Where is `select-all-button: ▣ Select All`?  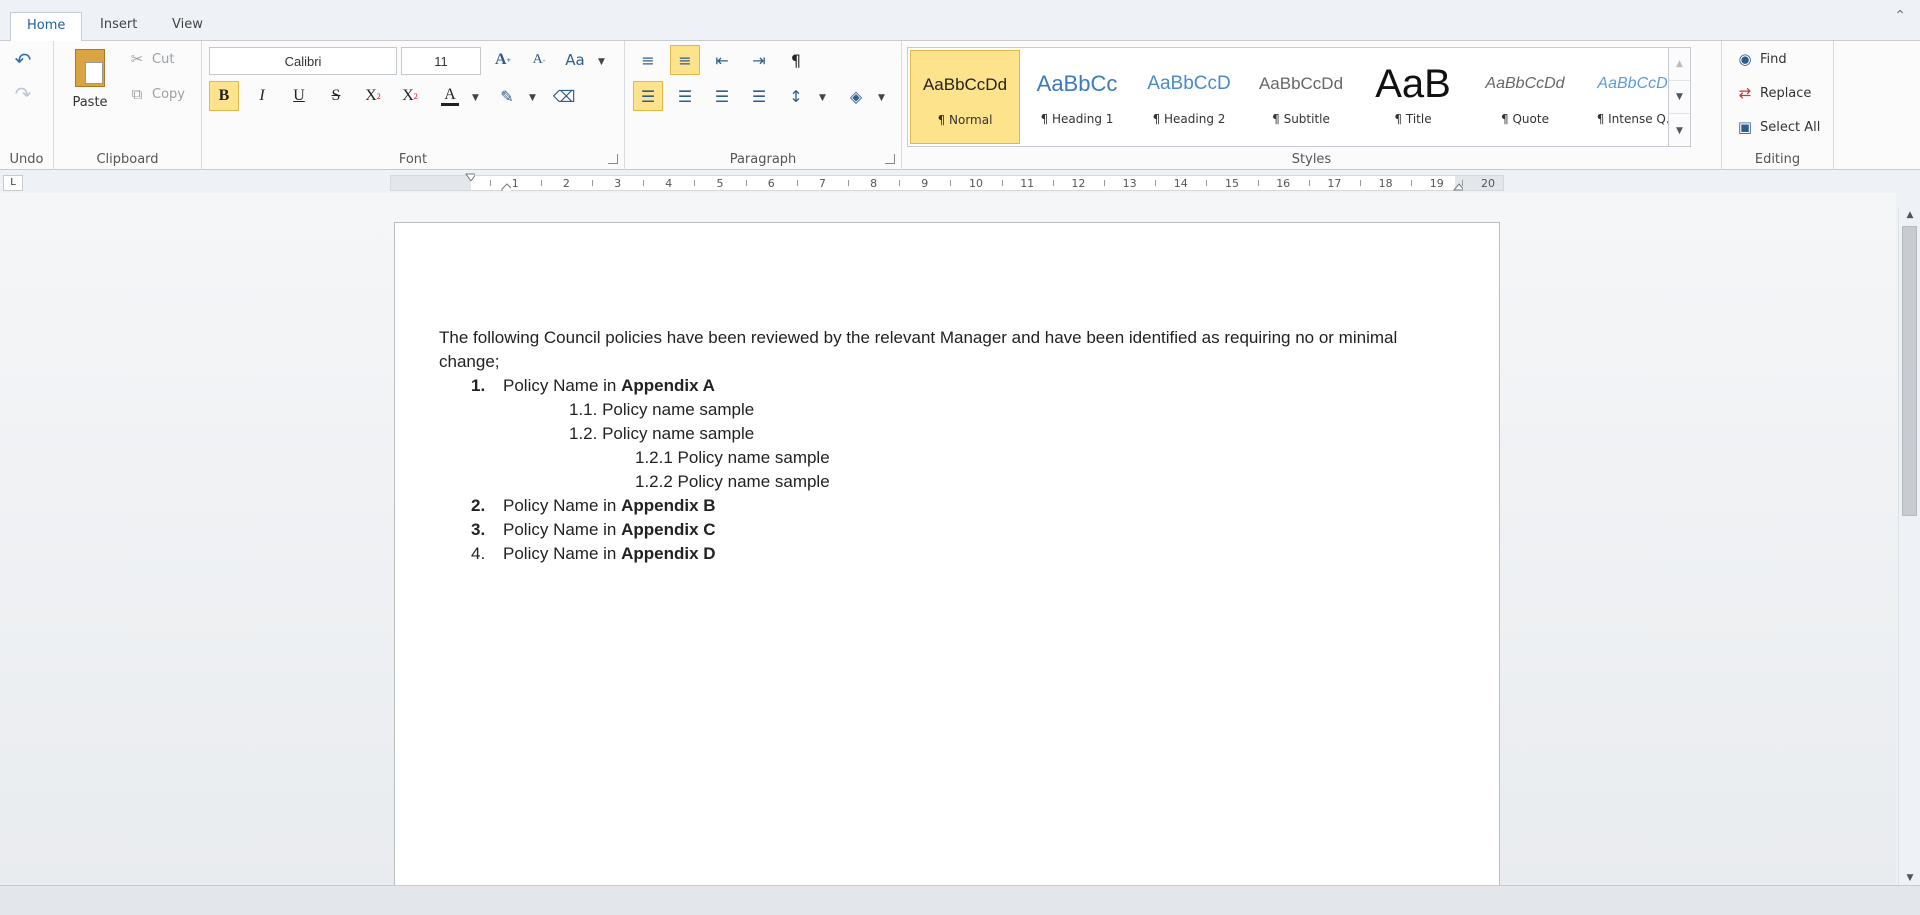
select-all-button: ▣ Select All is located at coordinates (1778, 127).